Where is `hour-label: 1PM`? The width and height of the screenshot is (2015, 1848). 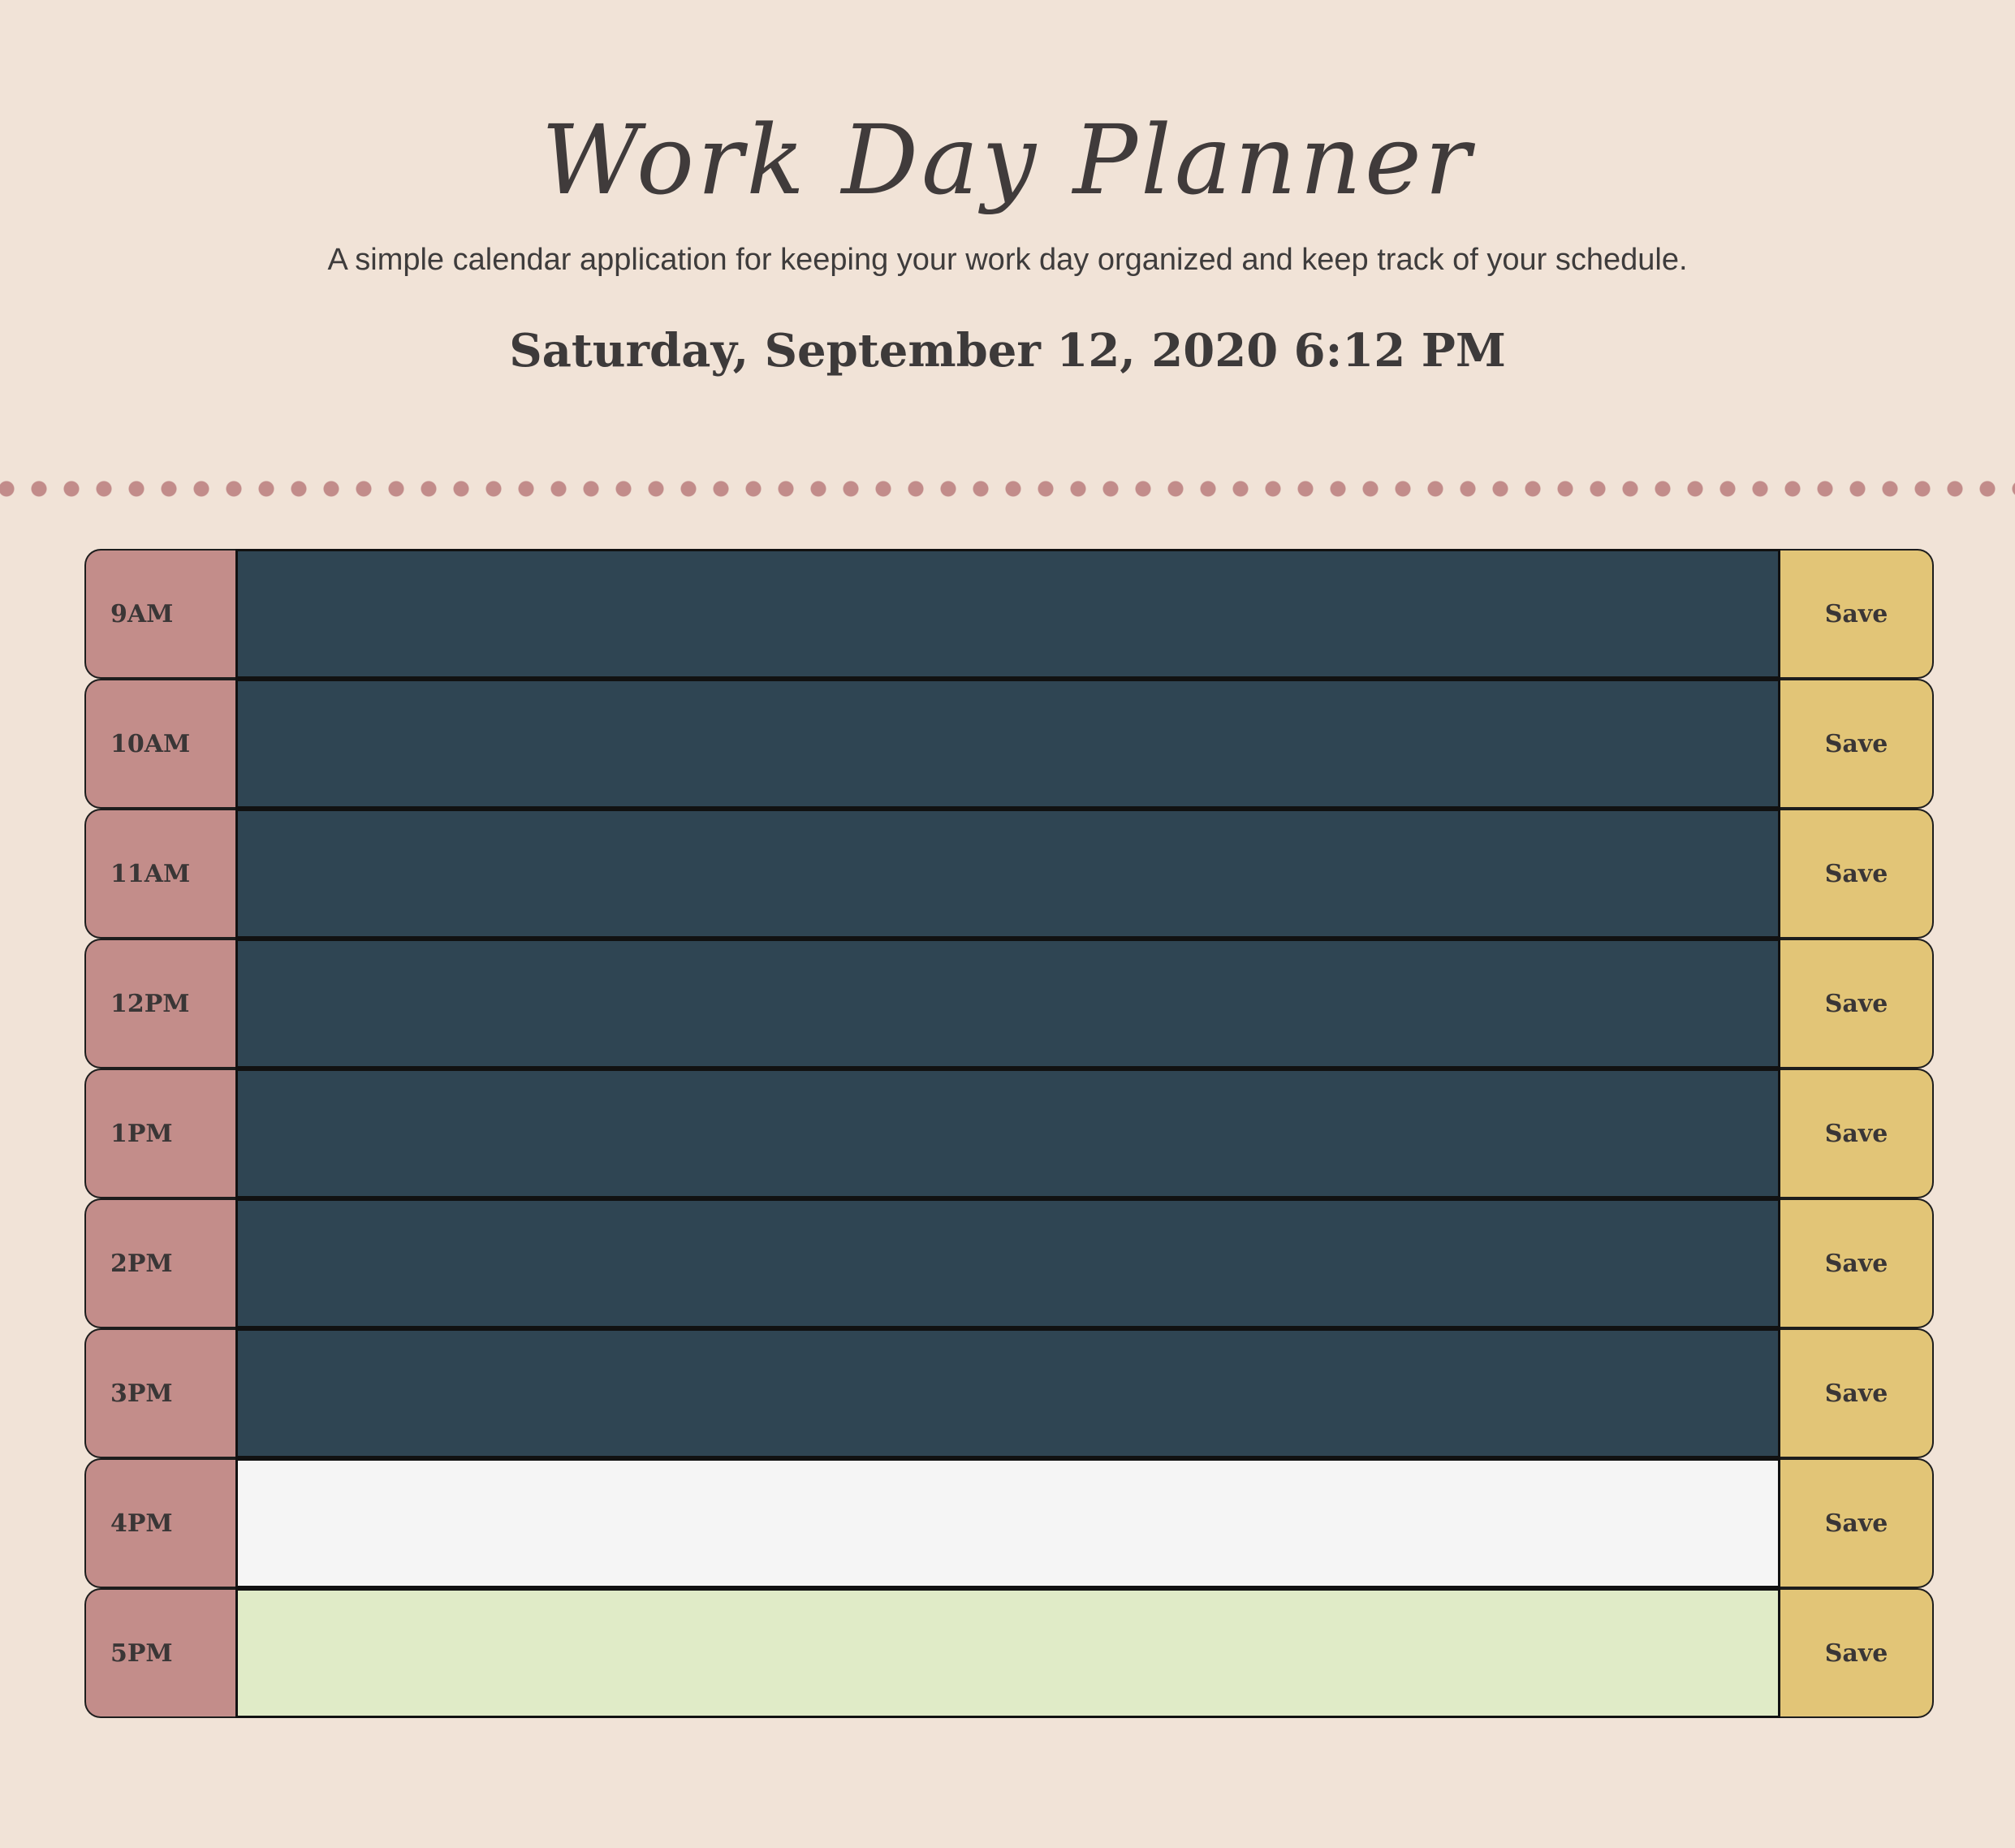 hour-label: 1PM is located at coordinates (159, 1133).